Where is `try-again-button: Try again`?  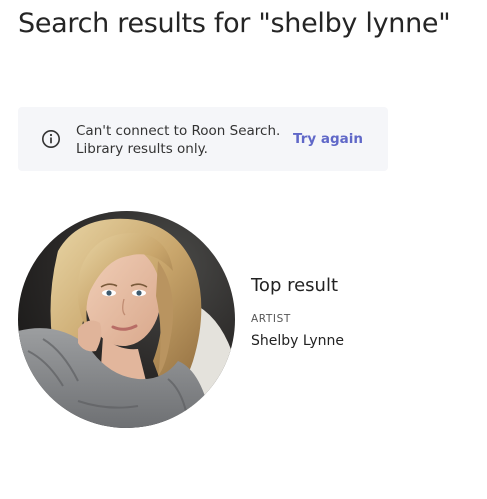 try-again-button: Try again is located at coordinates (328, 139).